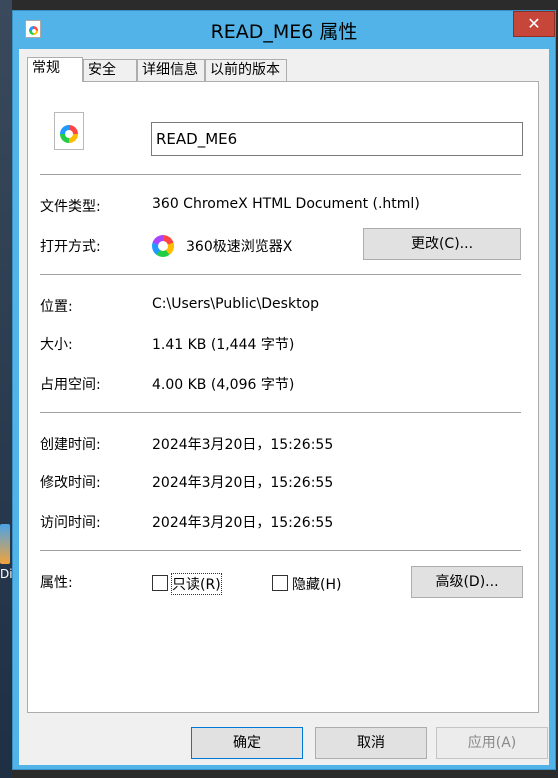 The height and width of the screenshot is (778, 558). I want to click on window-title: READ_ME6 属性, so click(284, 32).